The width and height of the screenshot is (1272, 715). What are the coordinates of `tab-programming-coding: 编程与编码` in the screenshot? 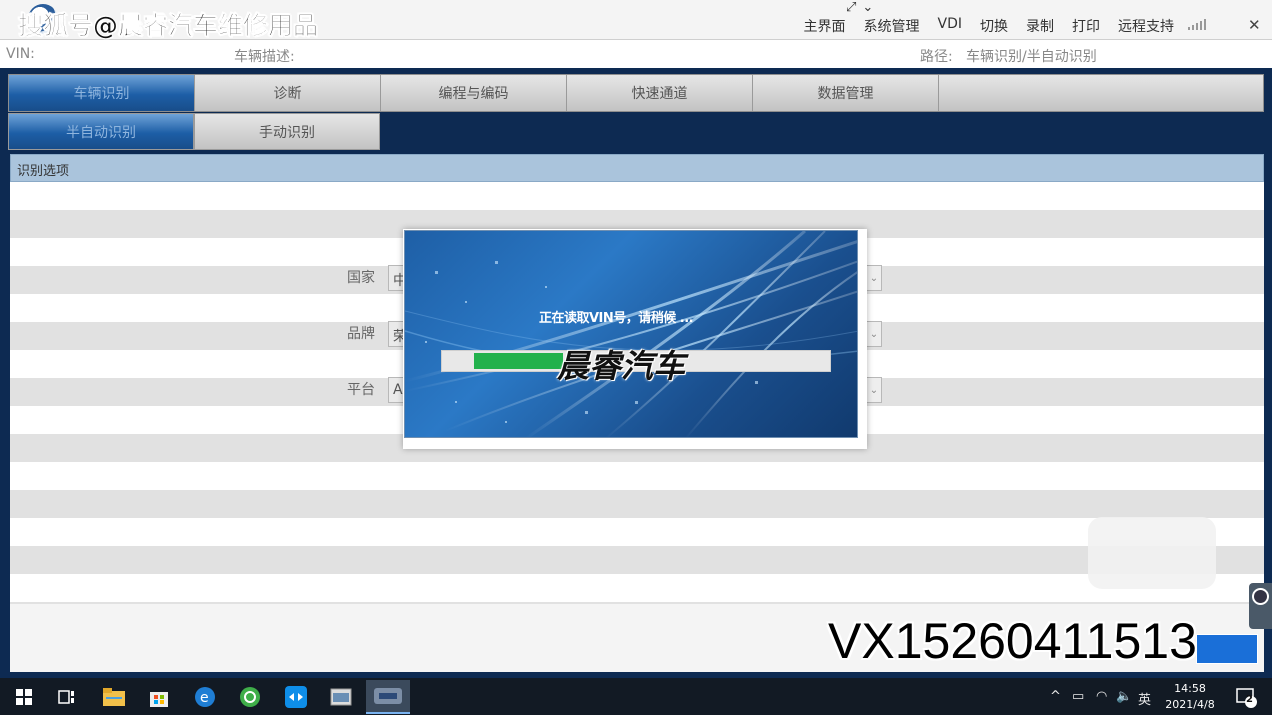 It's located at (474, 93).